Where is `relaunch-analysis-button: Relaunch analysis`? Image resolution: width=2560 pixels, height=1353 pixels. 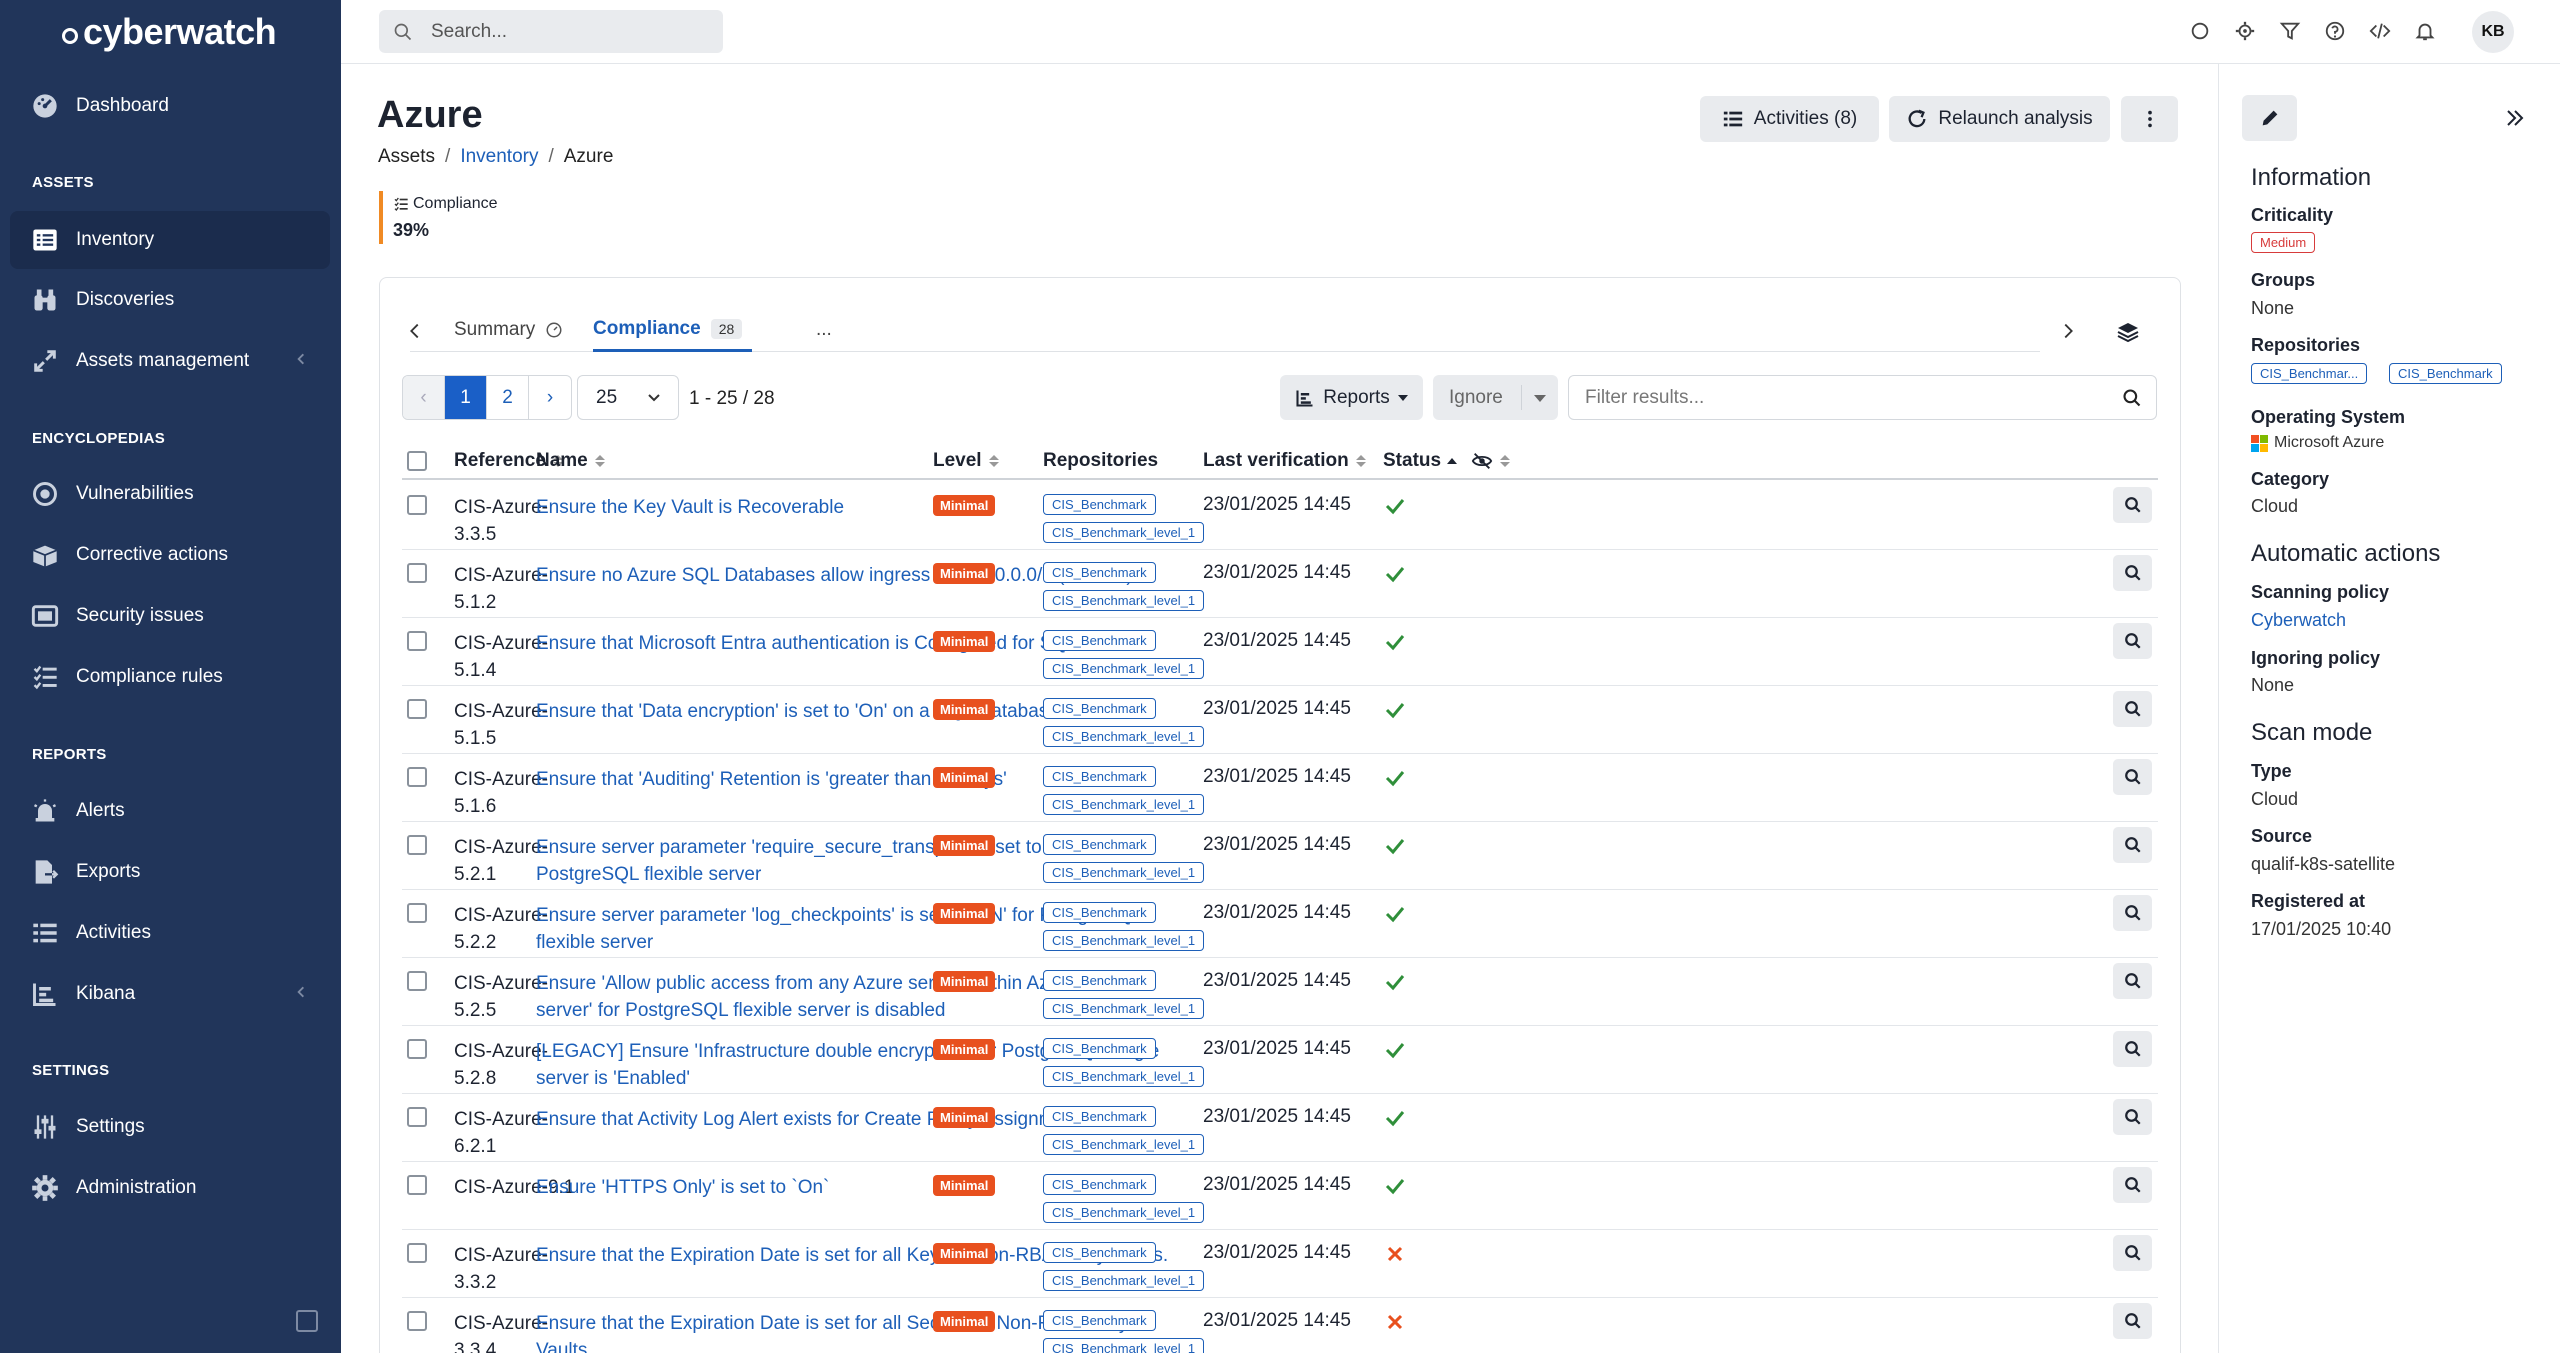 relaunch-analysis-button: Relaunch analysis is located at coordinates (1999, 119).